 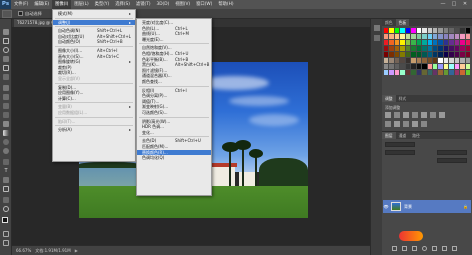 I want to click on menu-item: 帮助(H), so click(x=225, y=4).